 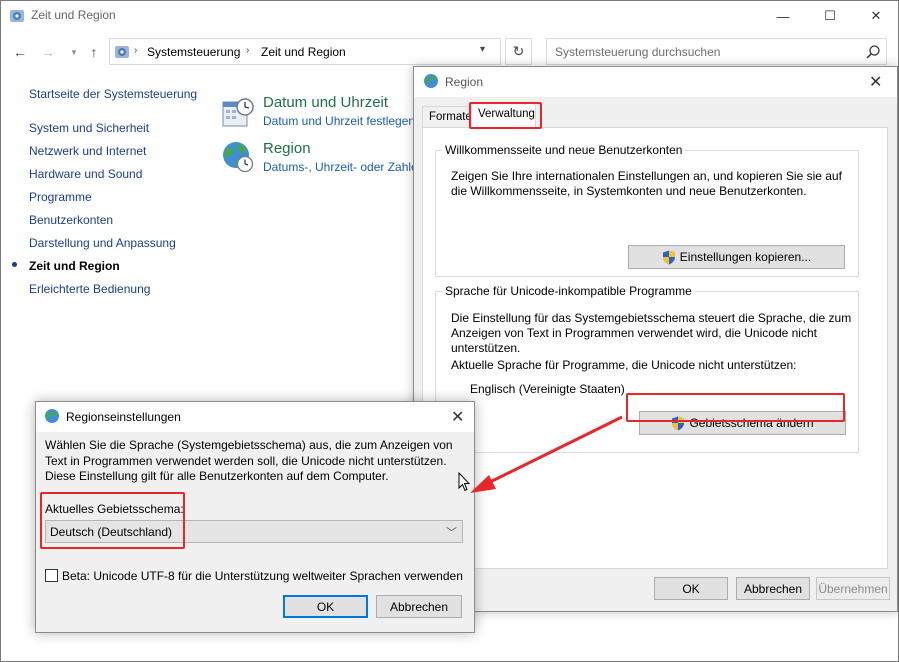 I want to click on region-cancel-button: Abbrechen, so click(x=773, y=588).